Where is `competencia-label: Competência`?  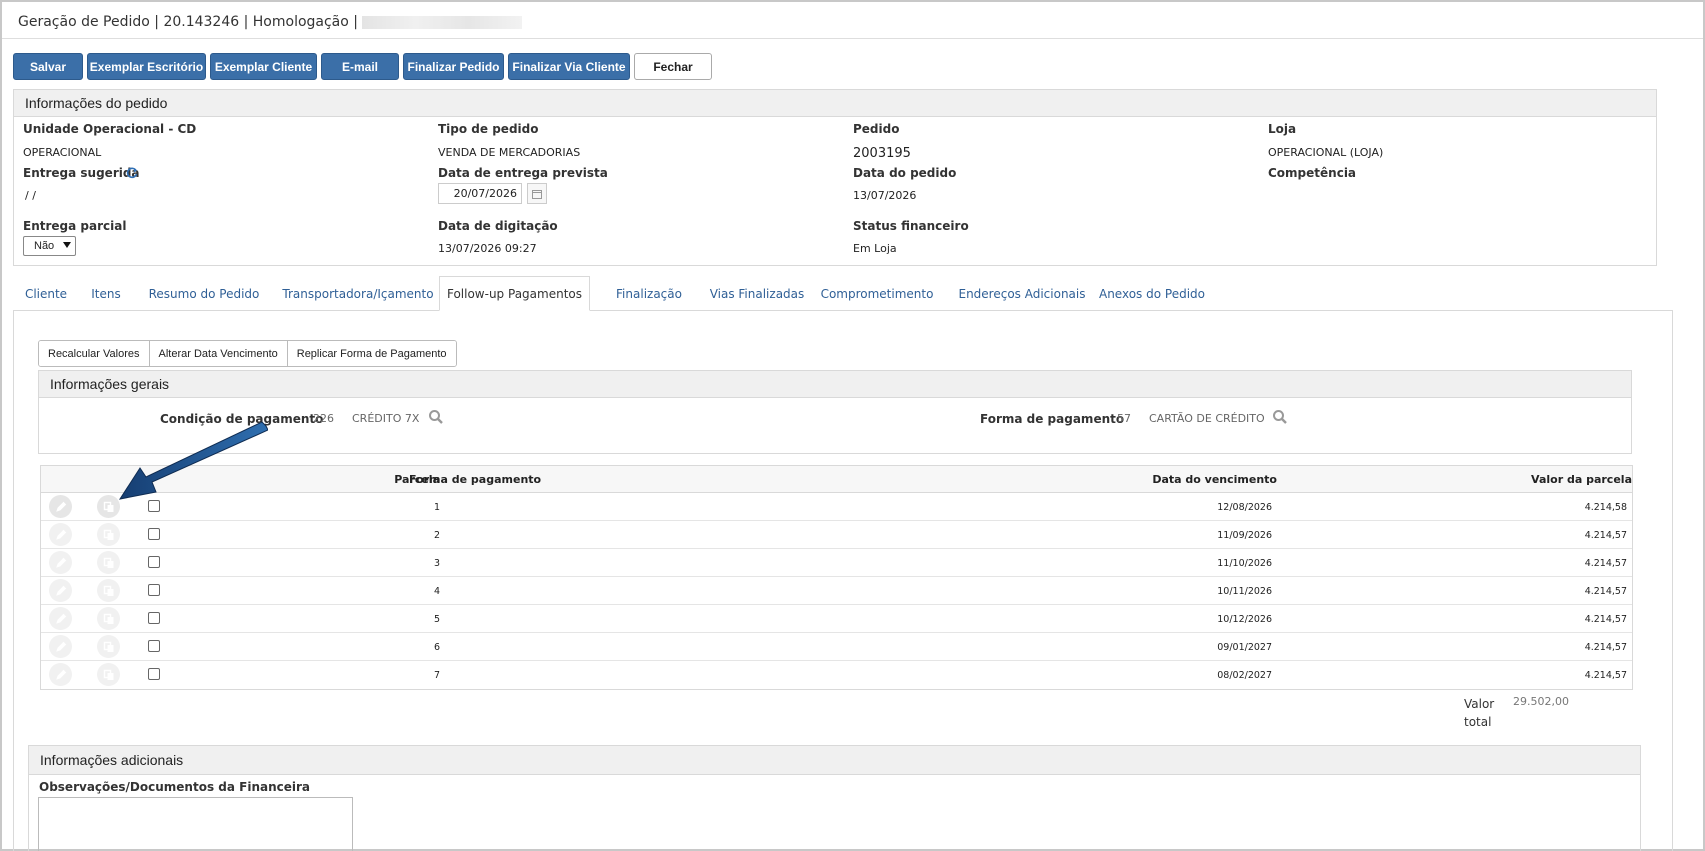 competencia-label: Competência is located at coordinates (1312, 173).